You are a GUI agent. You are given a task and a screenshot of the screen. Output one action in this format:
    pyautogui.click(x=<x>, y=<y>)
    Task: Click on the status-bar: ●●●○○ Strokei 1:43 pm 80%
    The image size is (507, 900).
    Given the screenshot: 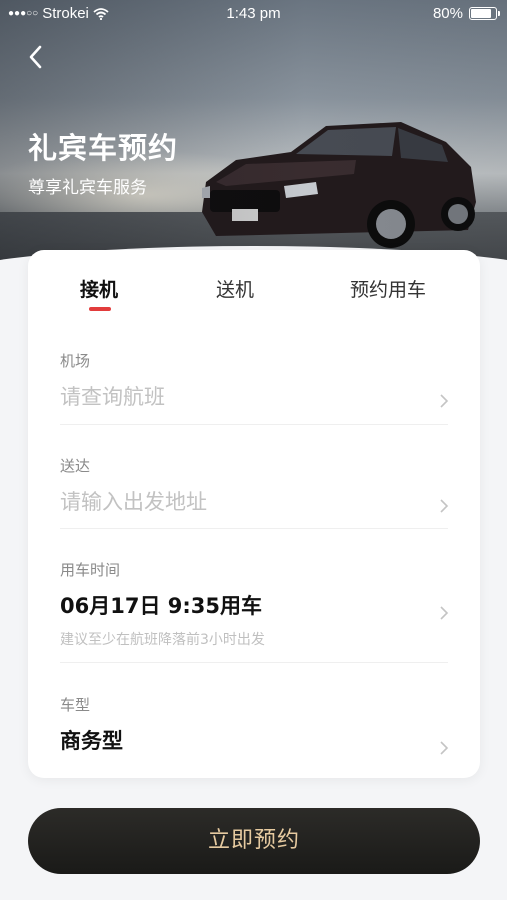 What is the action you would take?
    pyautogui.click(x=253, y=14)
    